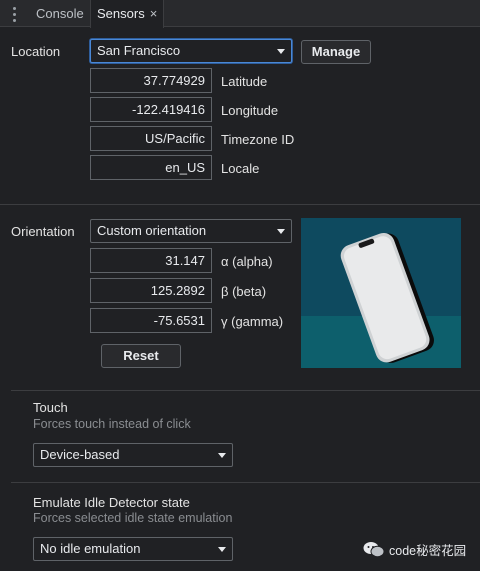 This screenshot has width=480, height=571. I want to click on orientation-select-value: Custom orientation, so click(152, 230).